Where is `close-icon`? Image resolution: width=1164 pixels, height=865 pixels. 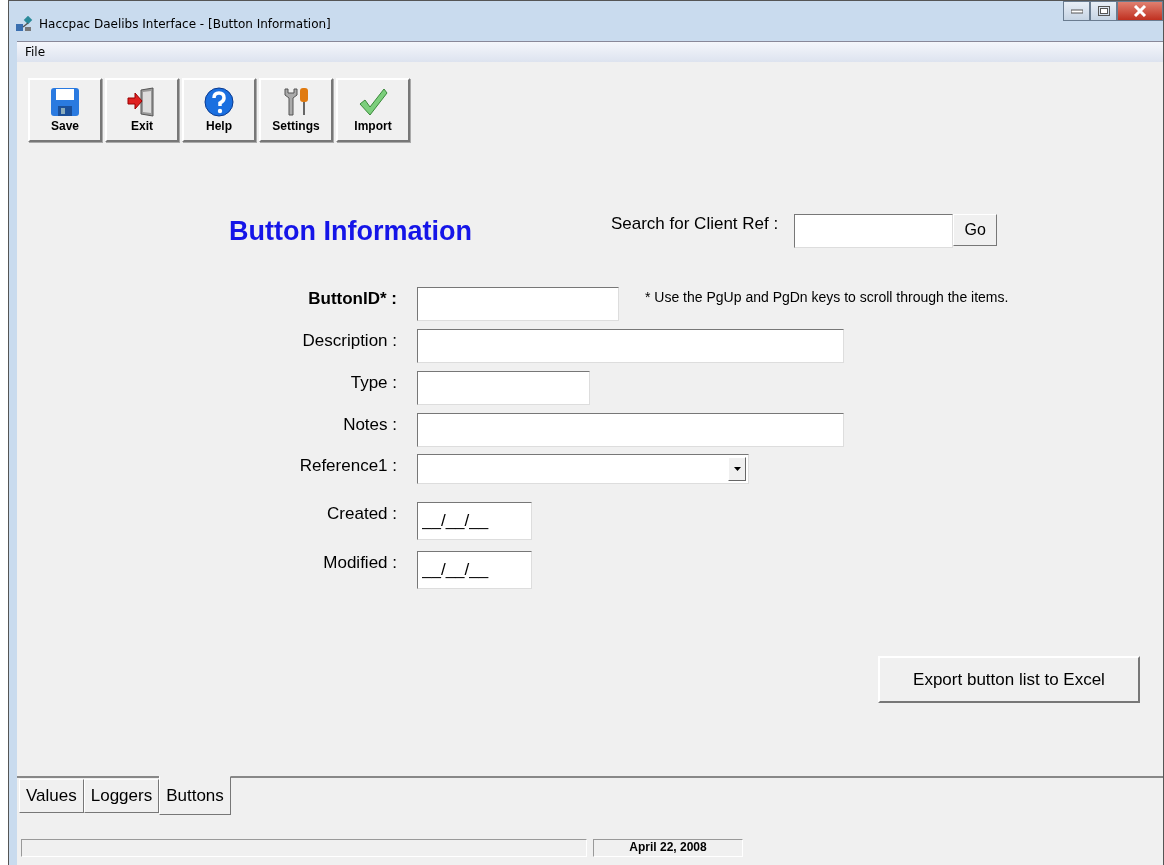 close-icon is located at coordinates (1140, 11).